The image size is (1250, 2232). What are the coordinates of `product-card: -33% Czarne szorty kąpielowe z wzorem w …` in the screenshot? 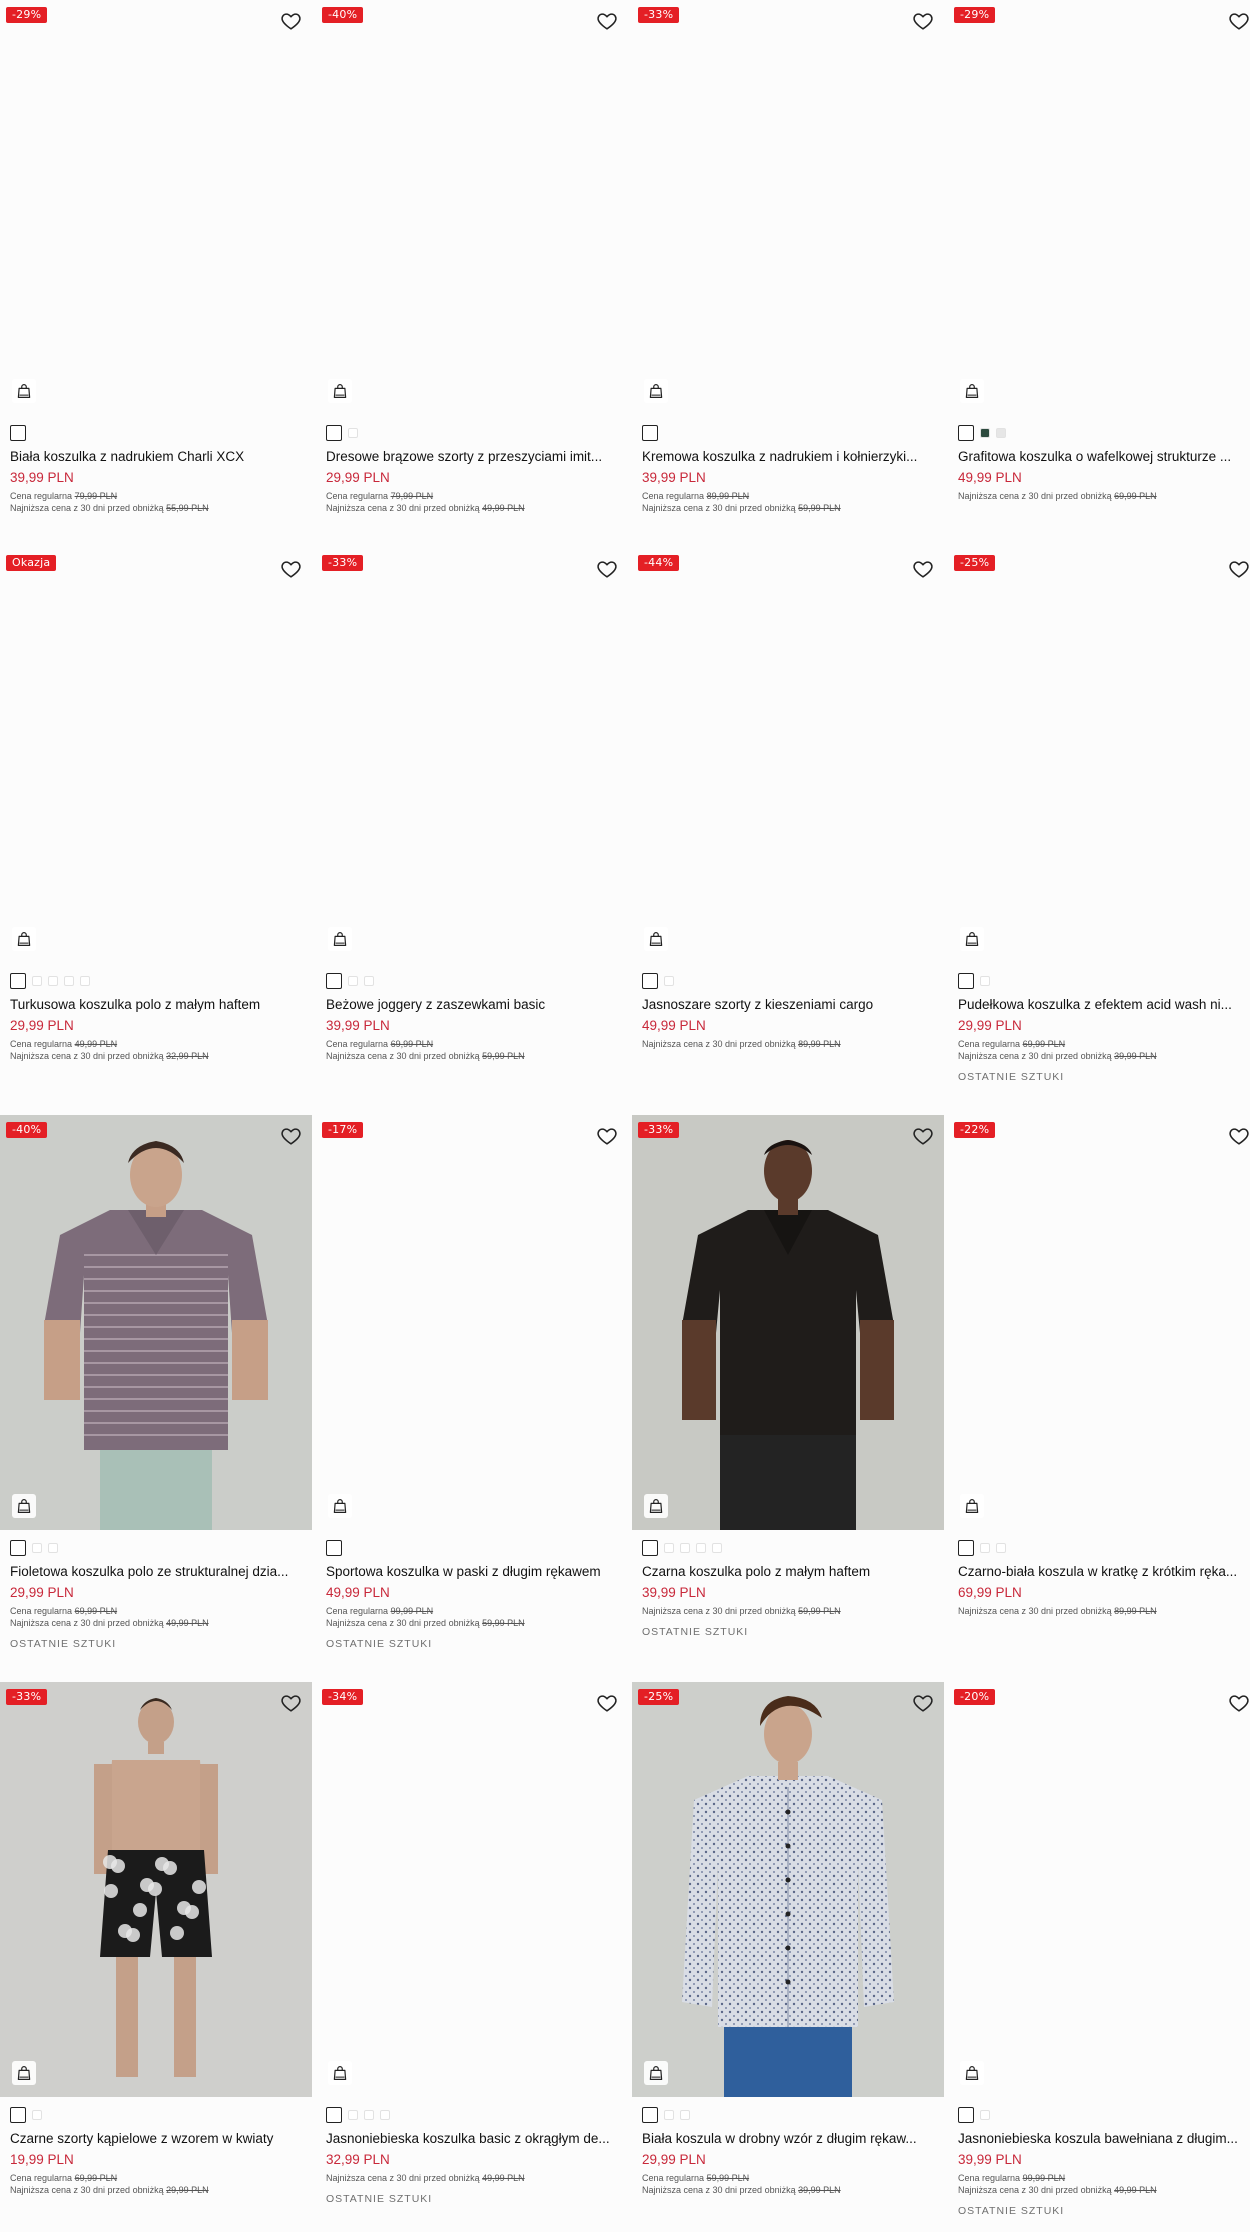 It's located at (156, 1939).